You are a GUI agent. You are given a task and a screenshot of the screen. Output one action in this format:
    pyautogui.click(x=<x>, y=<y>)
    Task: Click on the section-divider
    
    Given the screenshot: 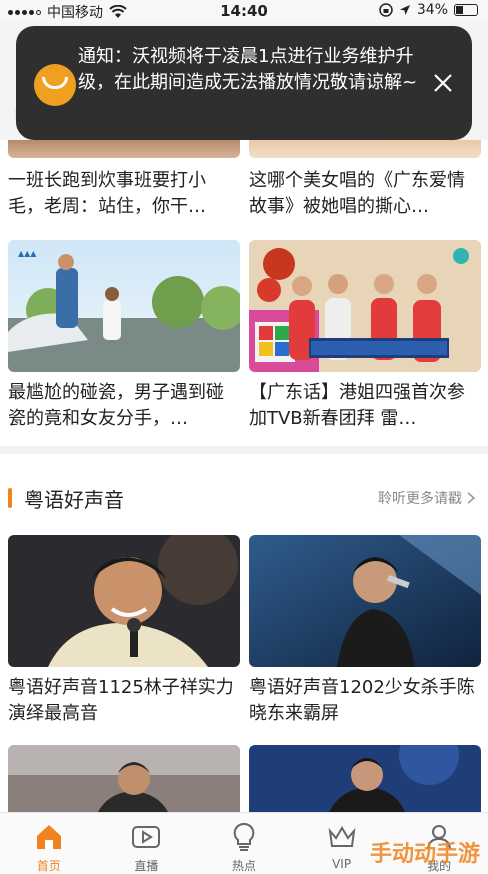 What is the action you would take?
    pyautogui.click(x=244, y=450)
    